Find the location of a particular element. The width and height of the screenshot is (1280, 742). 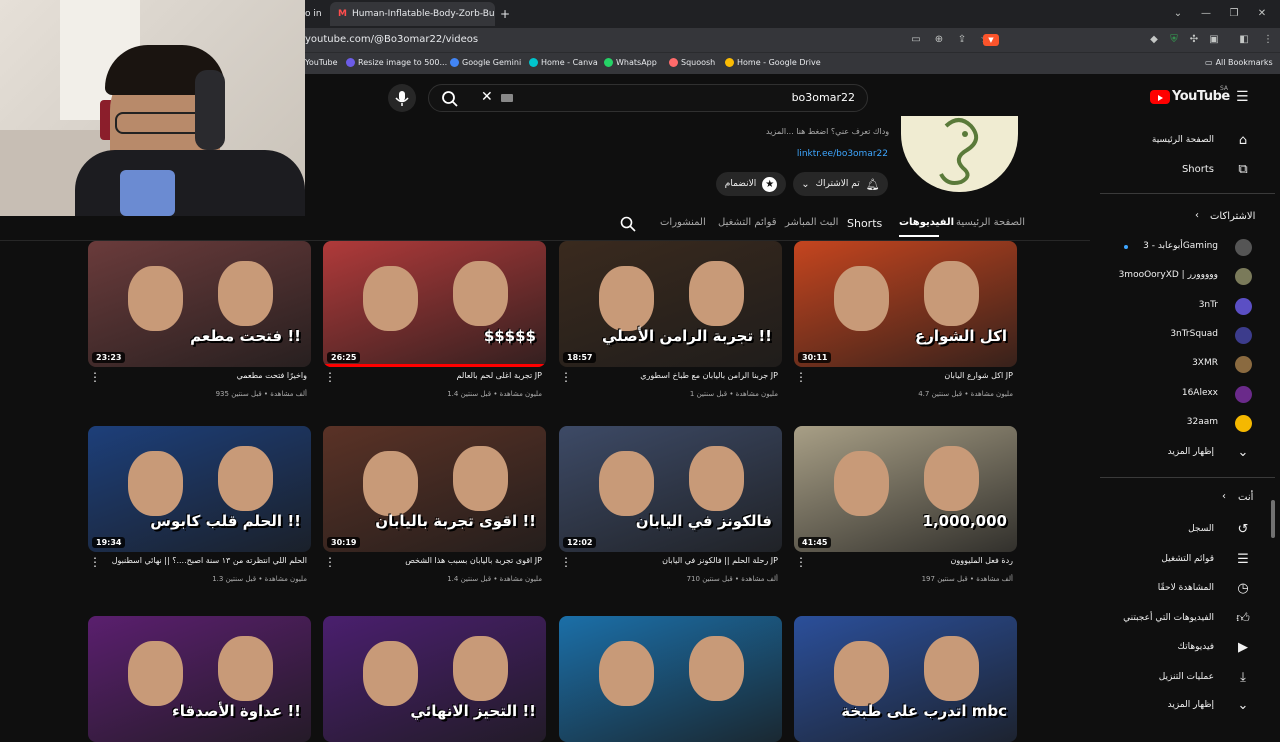

new-tab-button: + is located at coordinates (505, 14).